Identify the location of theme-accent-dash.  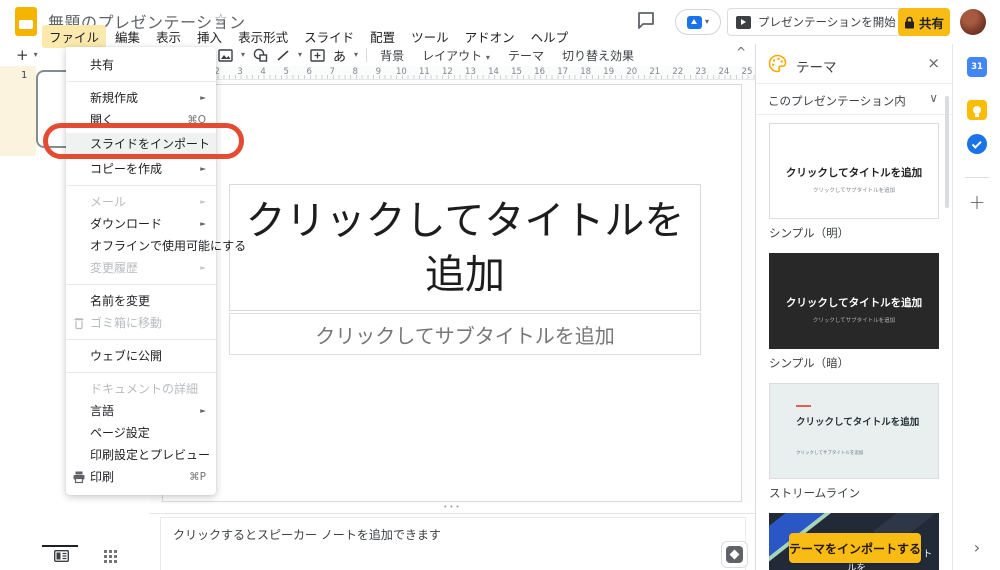
(803, 405).